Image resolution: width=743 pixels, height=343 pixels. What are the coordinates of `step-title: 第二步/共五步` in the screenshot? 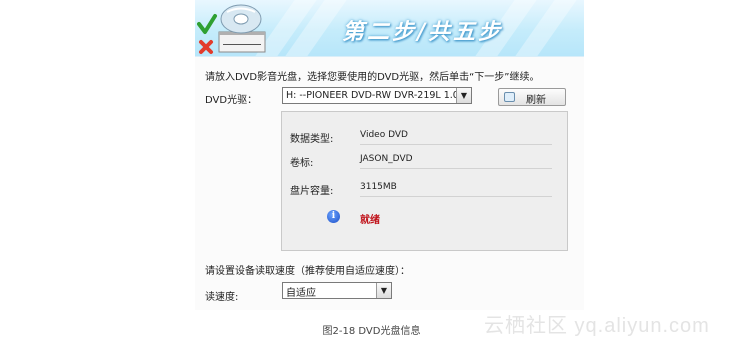 It's located at (423, 32).